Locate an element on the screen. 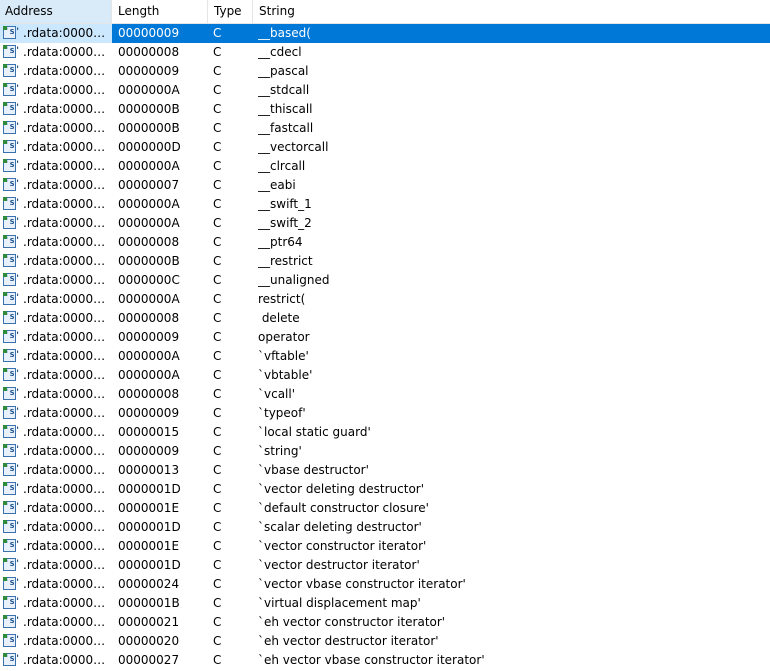 The height and width of the screenshot is (671, 770). table-row: 's' .rdata:000000... 00000008 C __cdecl is located at coordinates (385, 52).